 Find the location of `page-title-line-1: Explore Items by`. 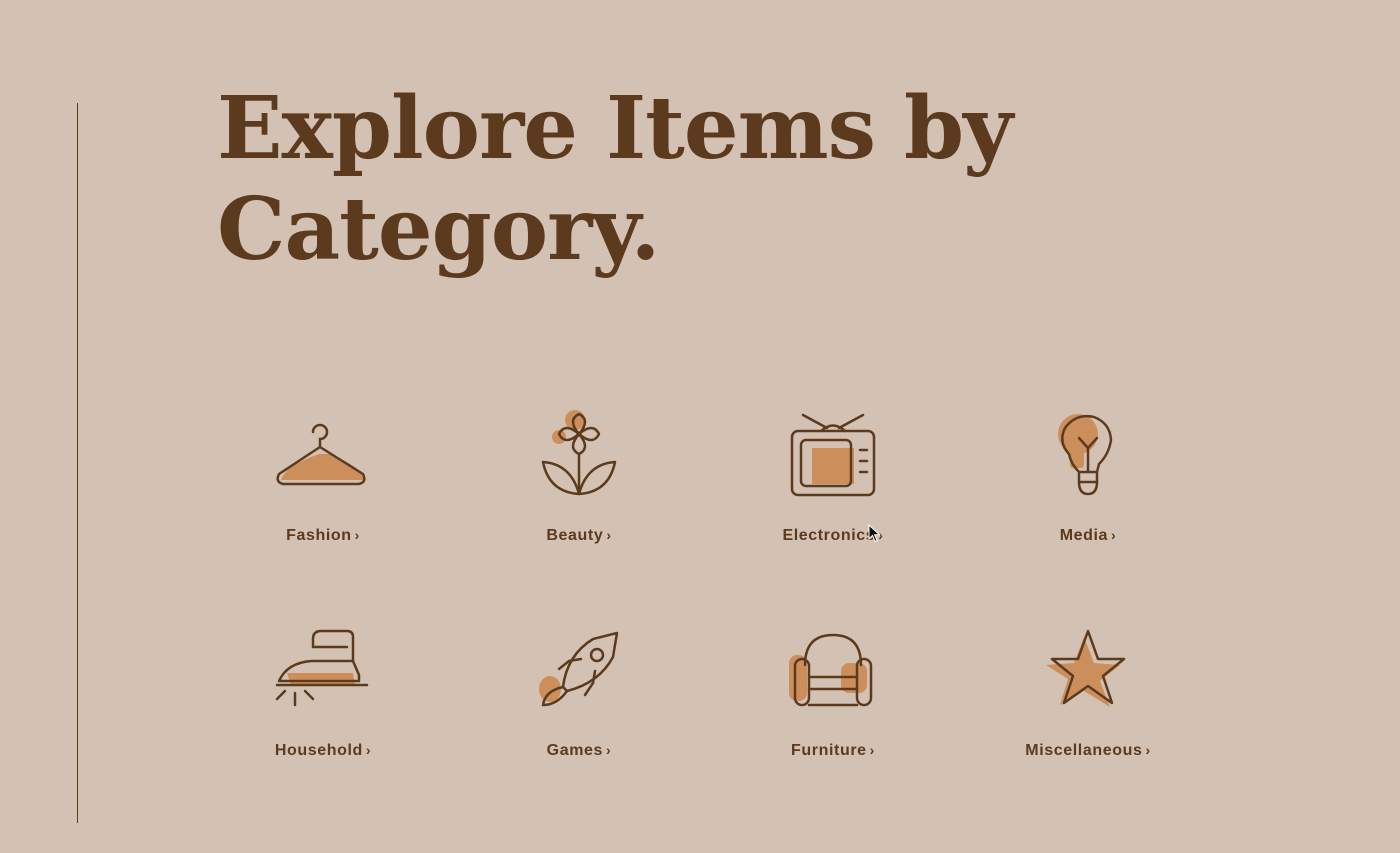

page-title-line-1: Explore Items by is located at coordinates (615, 128).